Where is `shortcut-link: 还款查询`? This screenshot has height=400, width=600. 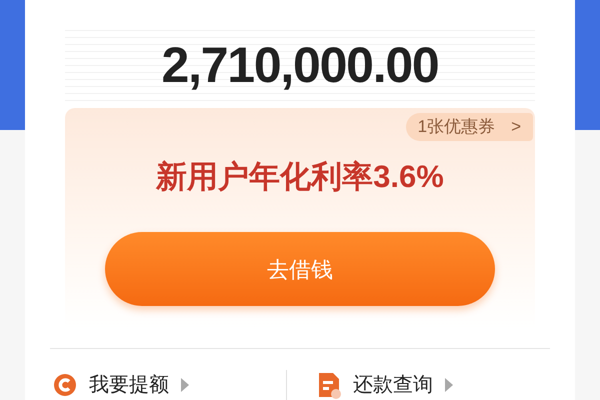 shortcut-link: 还款查询 is located at coordinates (418, 385).